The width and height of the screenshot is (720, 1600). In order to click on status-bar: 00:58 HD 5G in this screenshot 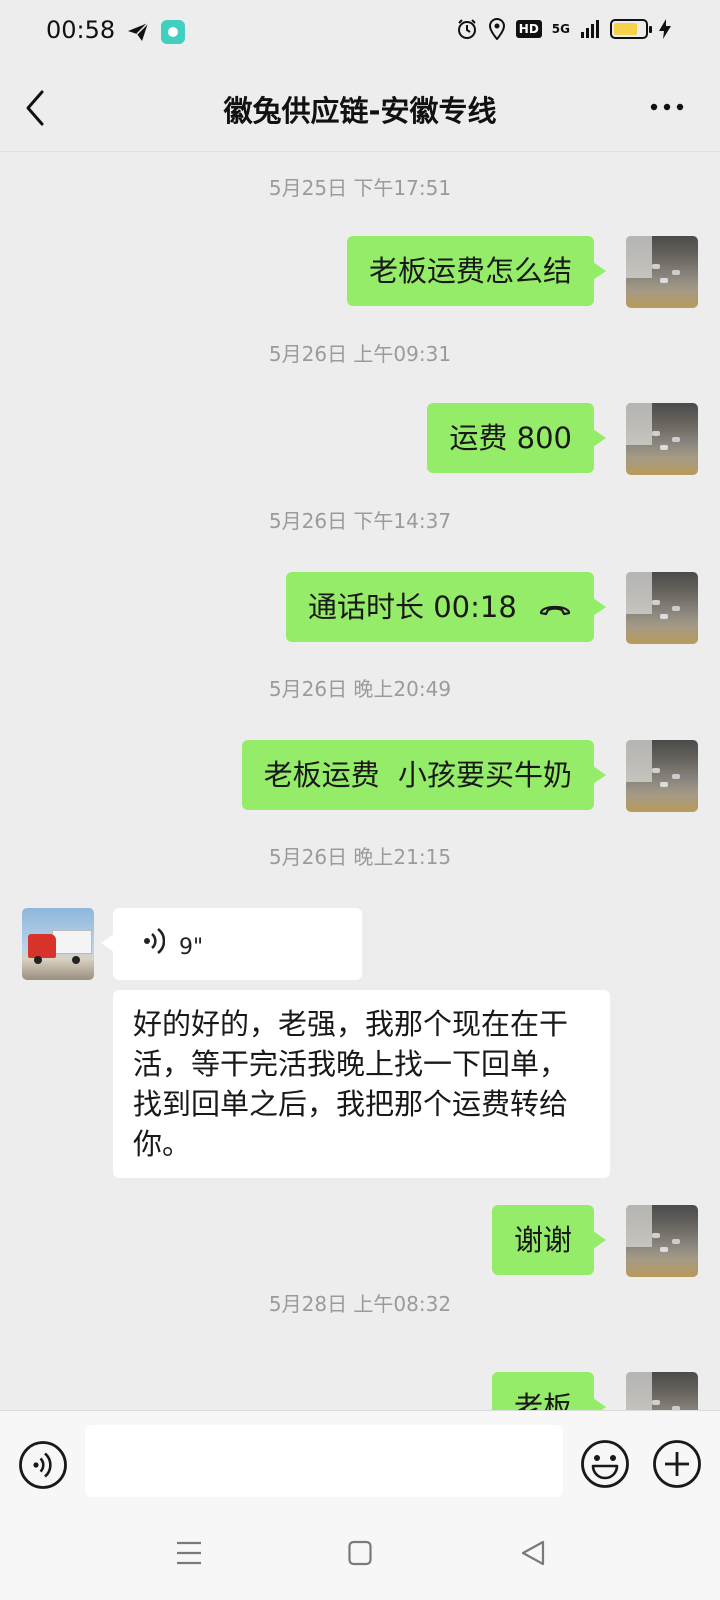, I will do `click(360, 32)`.